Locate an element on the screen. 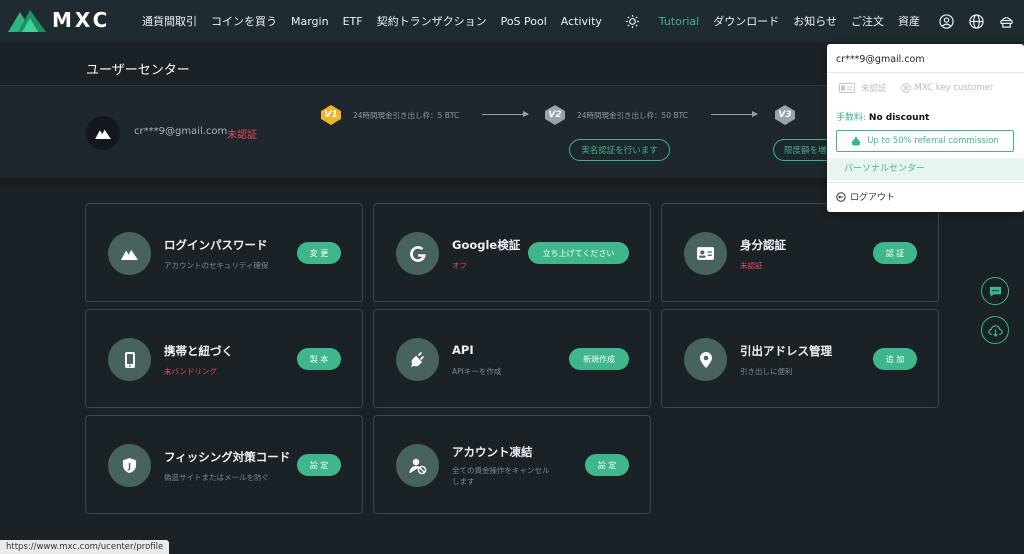  create-api-key-button: 新規作成 is located at coordinates (599, 359).